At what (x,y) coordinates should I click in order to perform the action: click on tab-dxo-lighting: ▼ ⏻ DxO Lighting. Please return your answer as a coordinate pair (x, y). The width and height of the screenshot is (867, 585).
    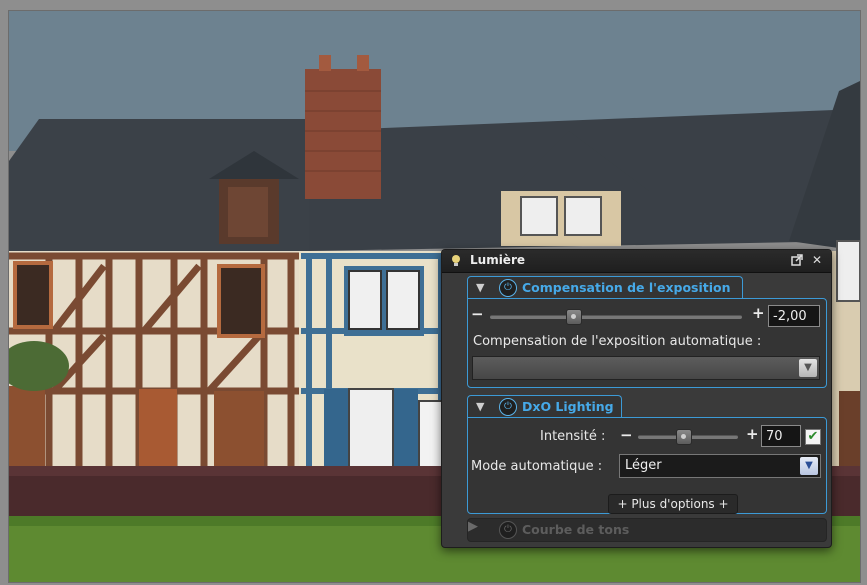
    Looking at the image, I should click on (544, 406).